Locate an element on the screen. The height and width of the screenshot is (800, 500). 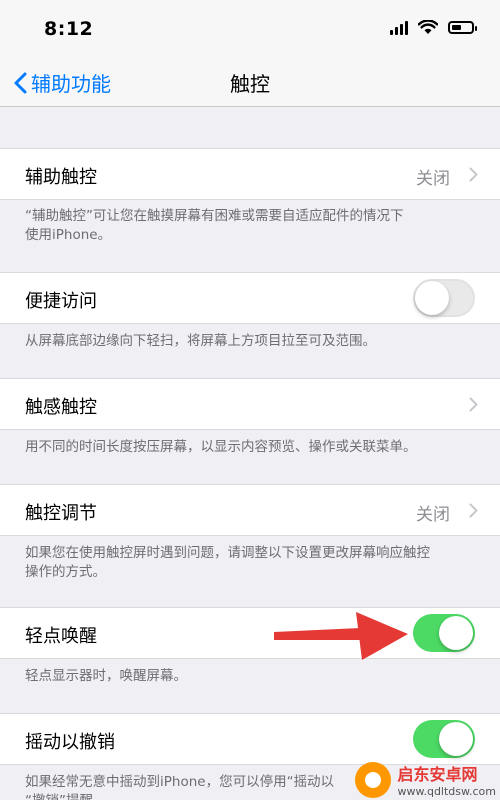
status-icons is located at coordinates (433, 27).